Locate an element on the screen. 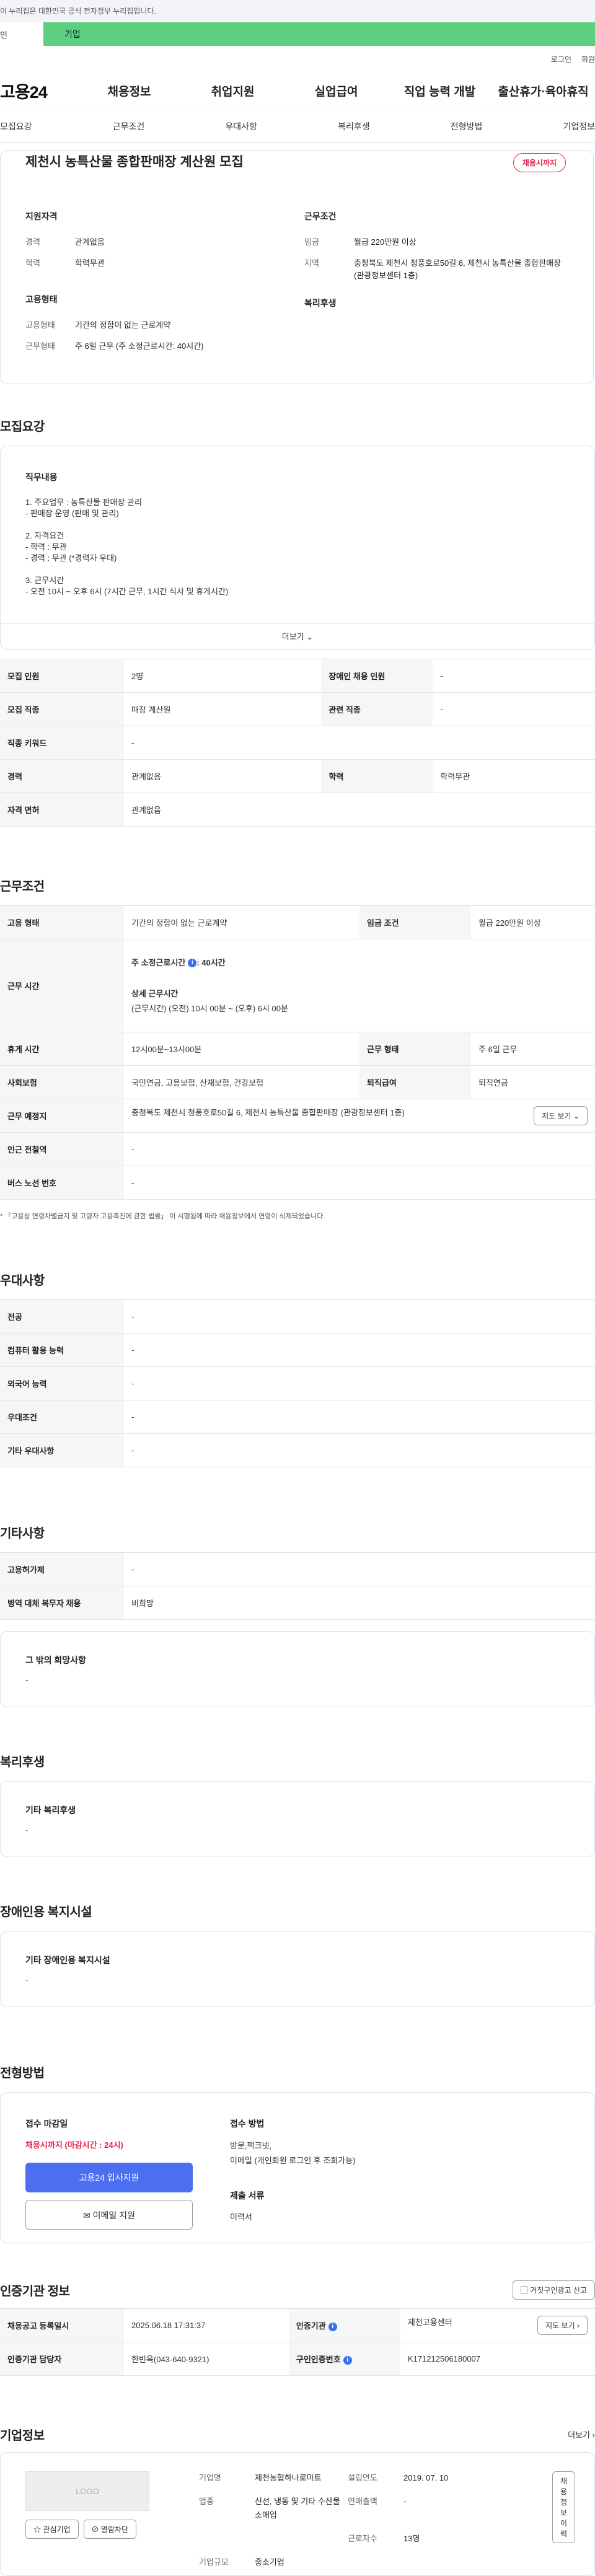  gnb-item-unemployment: 실업급여 is located at coordinates (336, 90).